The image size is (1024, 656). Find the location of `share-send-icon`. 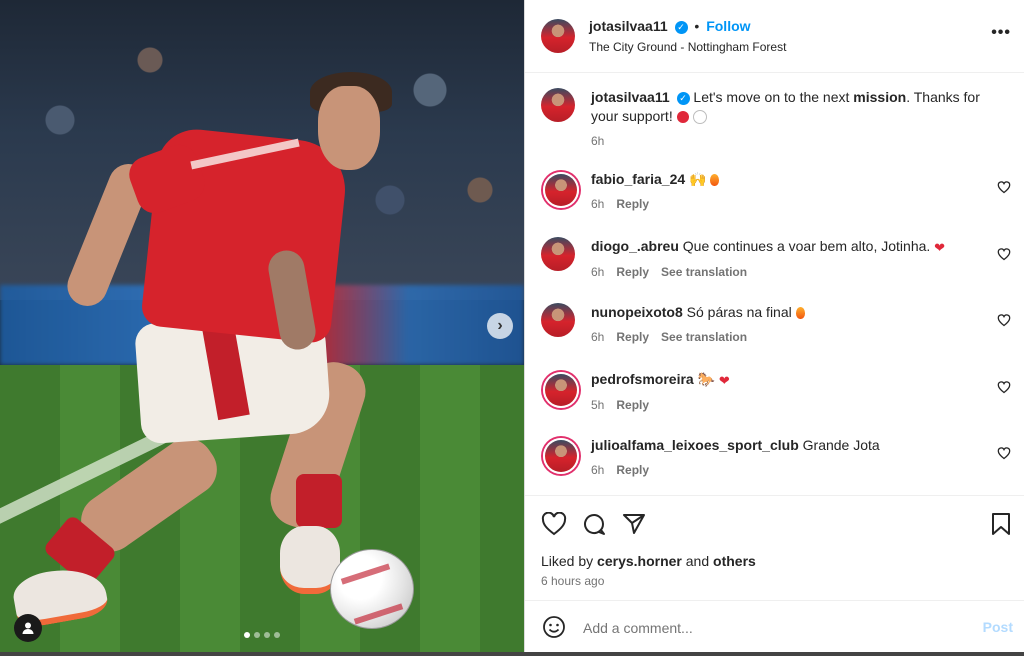

share-send-icon is located at coordinates (634, 524).